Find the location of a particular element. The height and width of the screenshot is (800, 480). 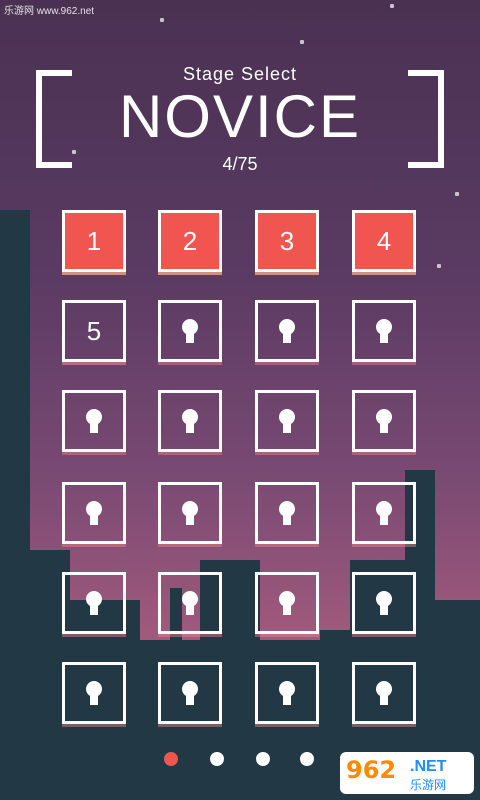

level-tile: 2 is located at coordinates (190, 241).